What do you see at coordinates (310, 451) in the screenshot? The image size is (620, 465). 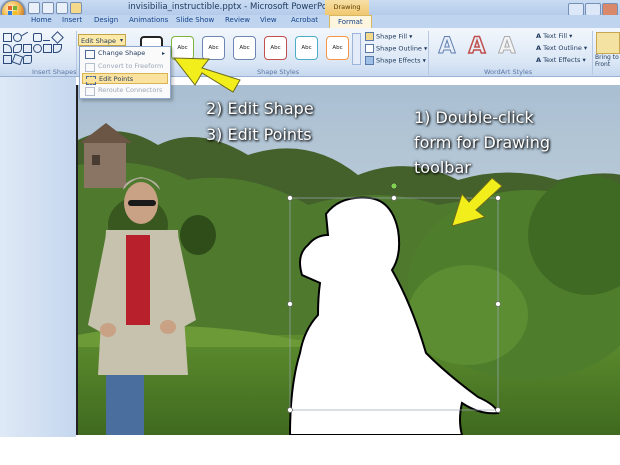 I see `bottom-margin` at bounding box center [310, 451].